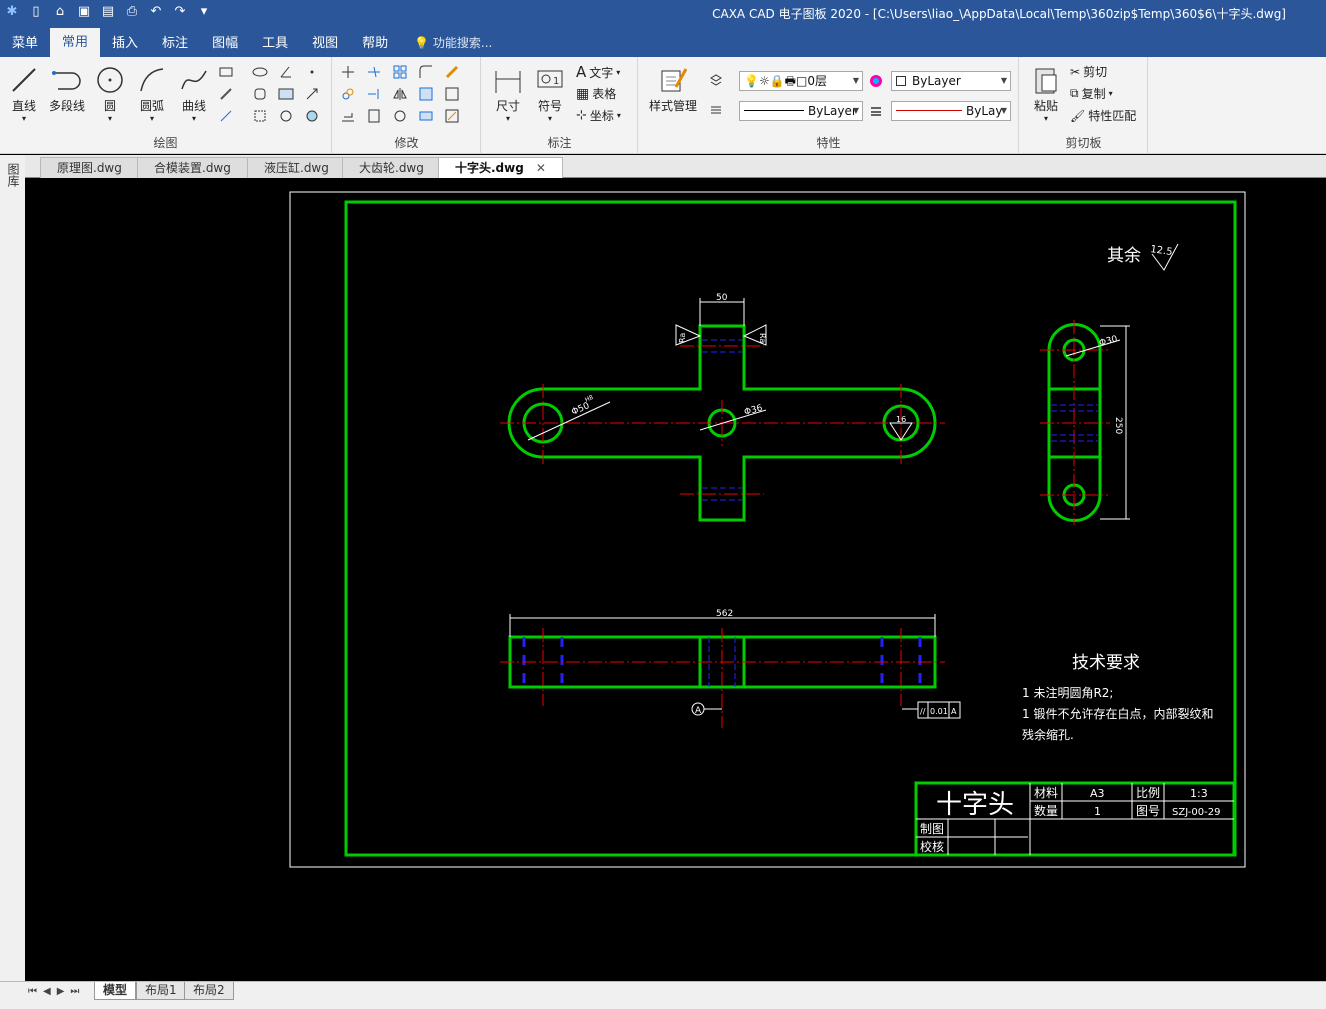  Describe the element at coordinates (1046, 93) in the screenshot. I see `paste-button: 粘贴 ▾` at that location.